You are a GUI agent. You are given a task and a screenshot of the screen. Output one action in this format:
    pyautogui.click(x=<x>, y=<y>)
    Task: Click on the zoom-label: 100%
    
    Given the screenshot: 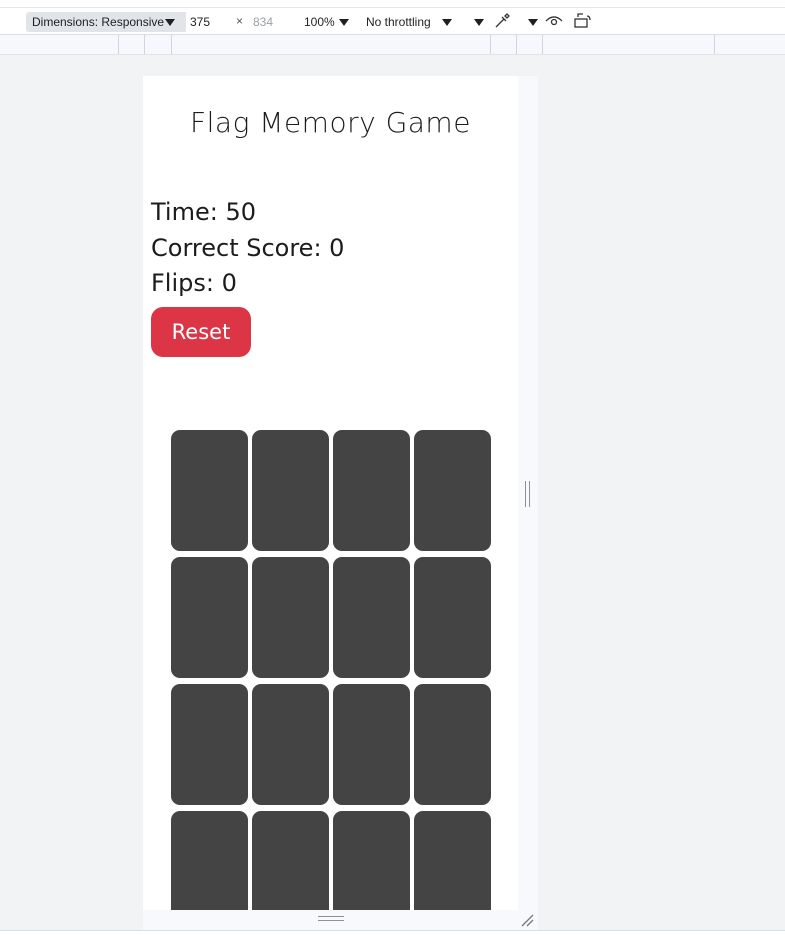 What is the action you would take?
    pyautogui.click(x=319, y=22)
    